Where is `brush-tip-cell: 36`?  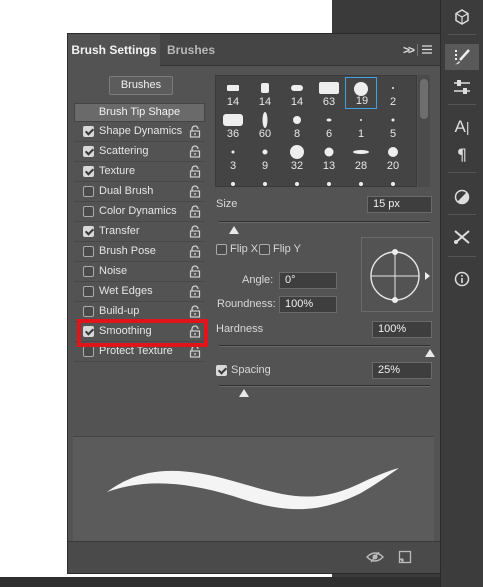
brush-tip-cell: 36 is located at coordinates (233, 125).